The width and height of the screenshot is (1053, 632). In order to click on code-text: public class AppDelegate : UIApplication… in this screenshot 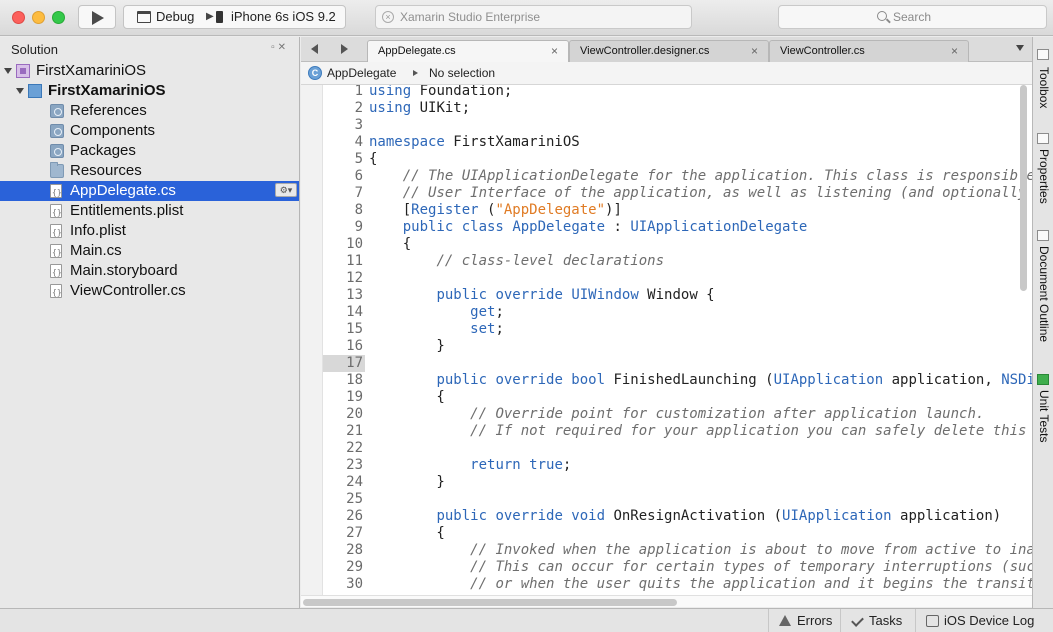, I will do `click(588, 227)`.